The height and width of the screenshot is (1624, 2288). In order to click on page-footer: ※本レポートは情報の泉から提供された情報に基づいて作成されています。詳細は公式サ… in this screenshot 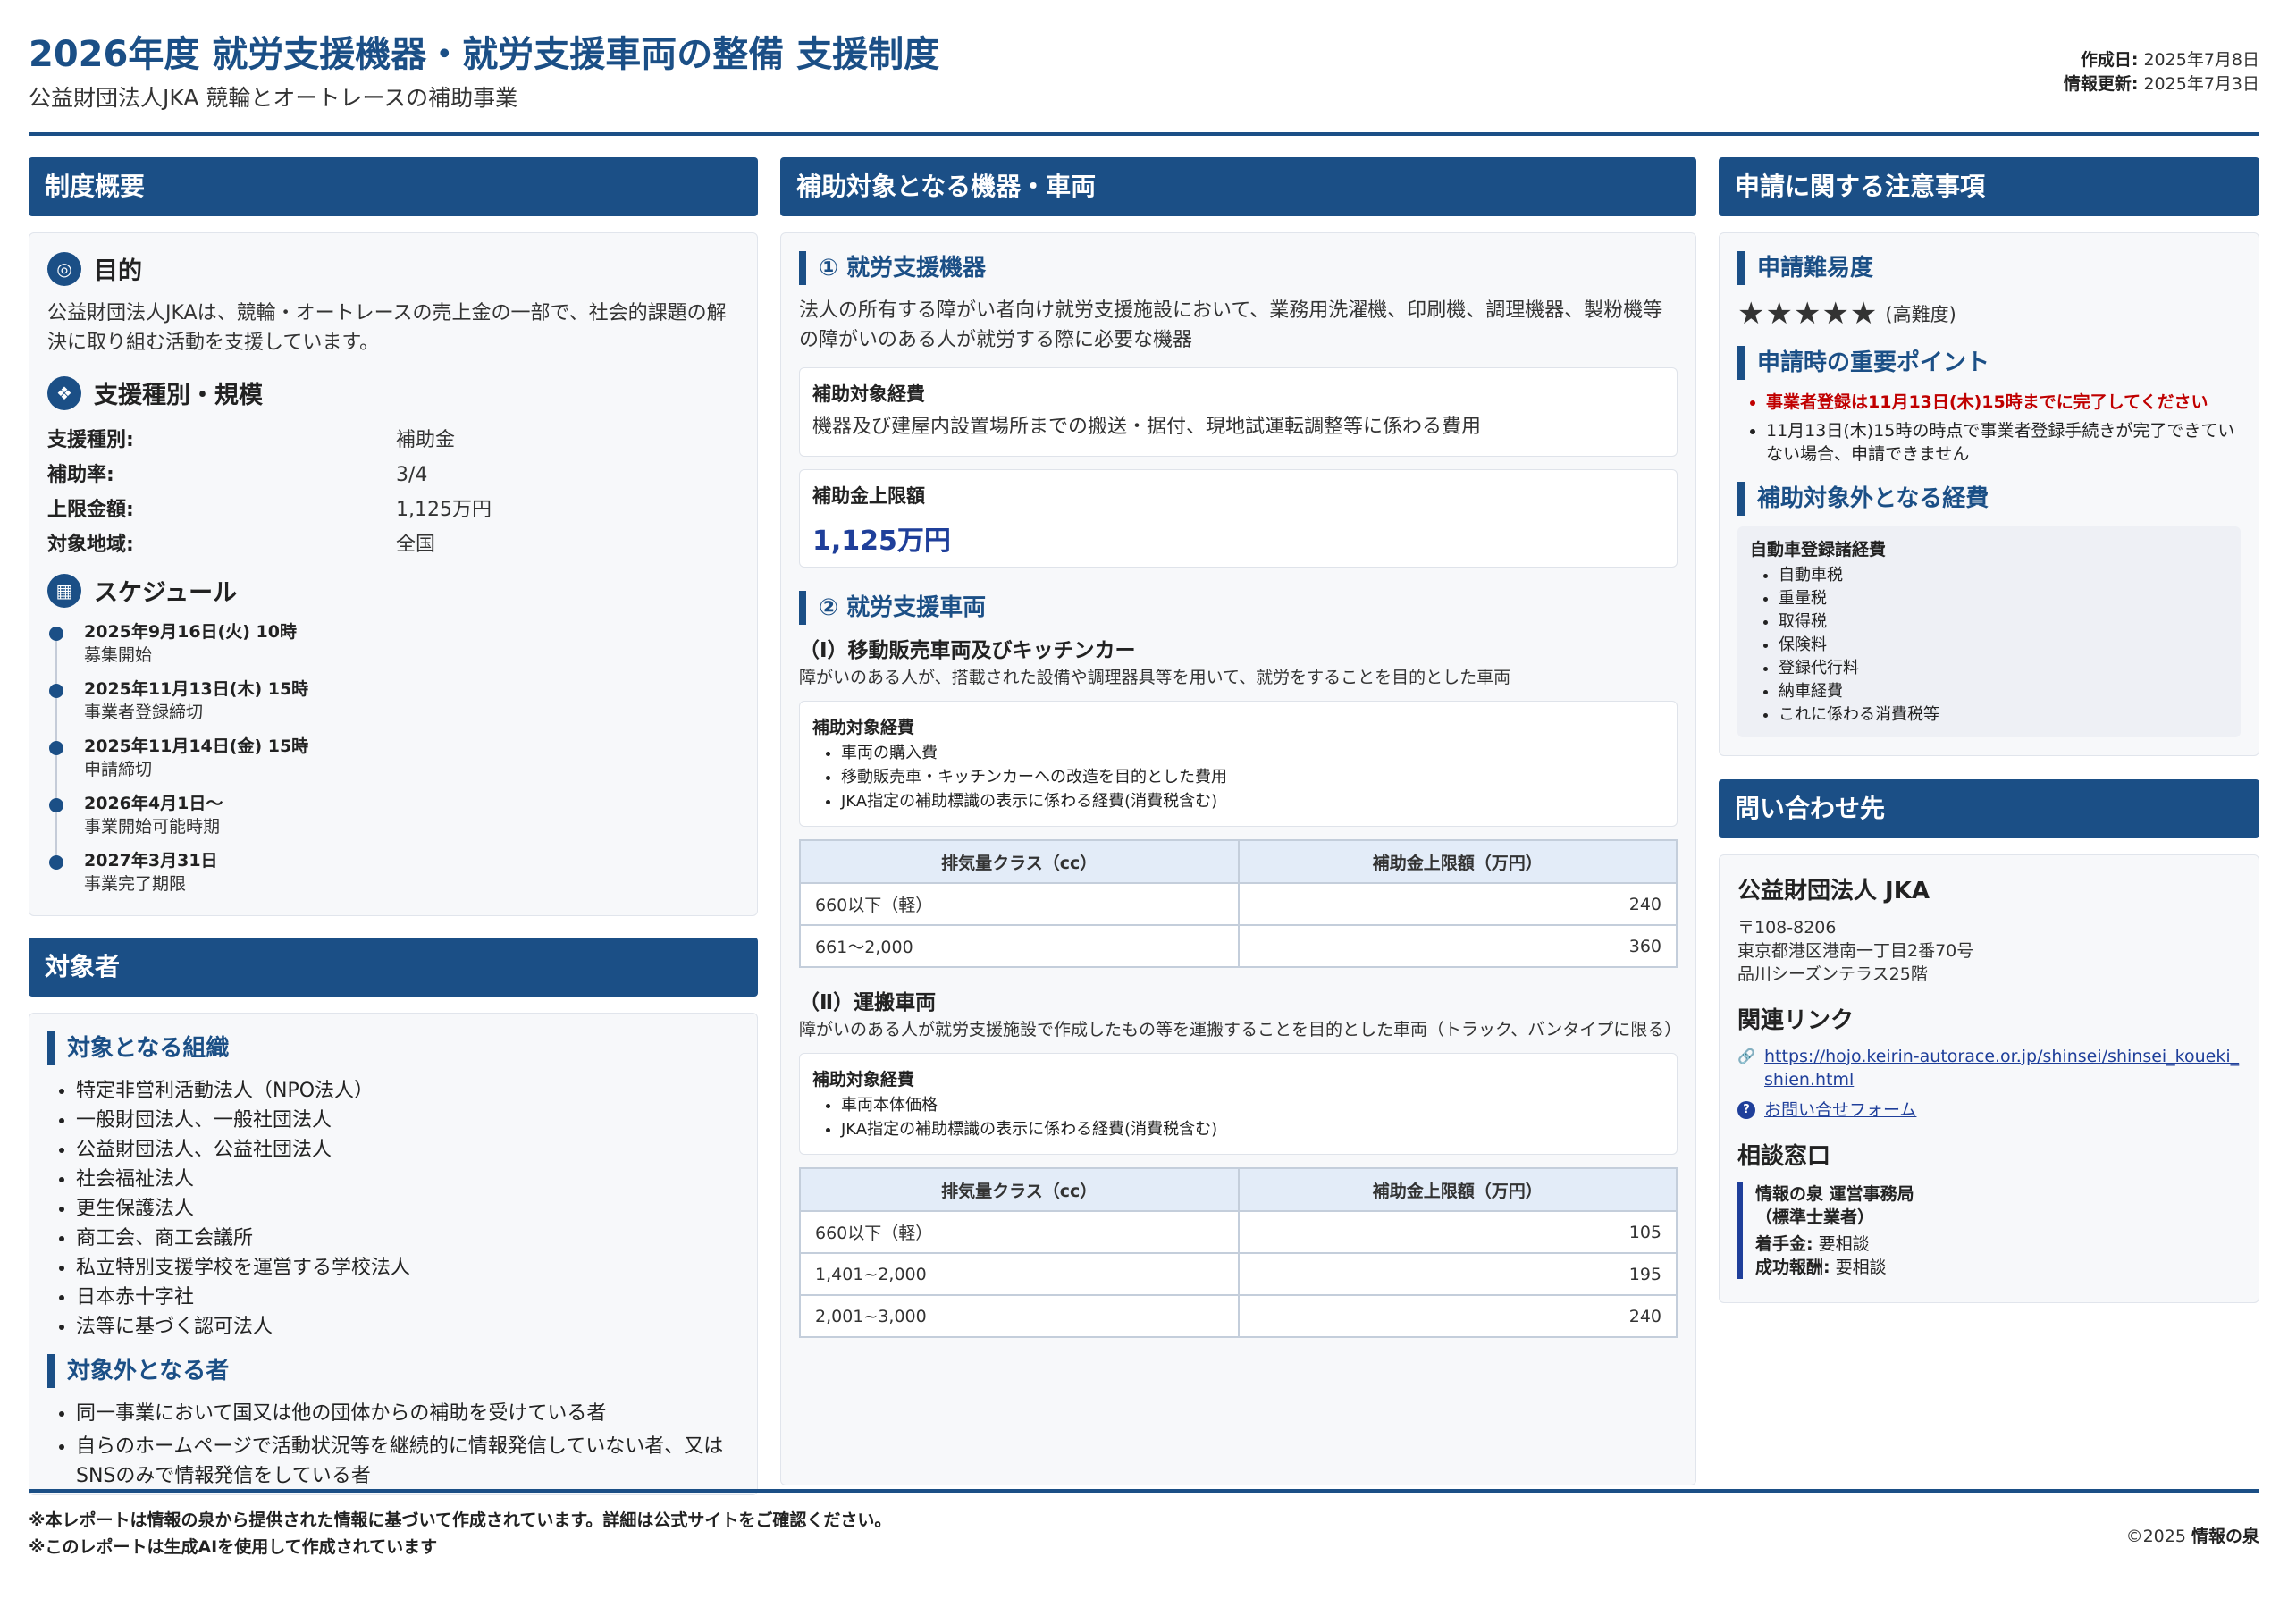, I will do `click(1144, 1523)`.